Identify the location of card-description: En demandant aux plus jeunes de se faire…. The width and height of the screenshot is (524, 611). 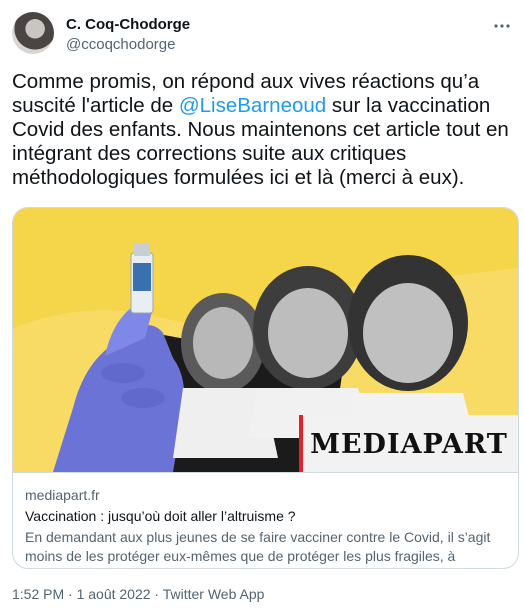
(258, 548).